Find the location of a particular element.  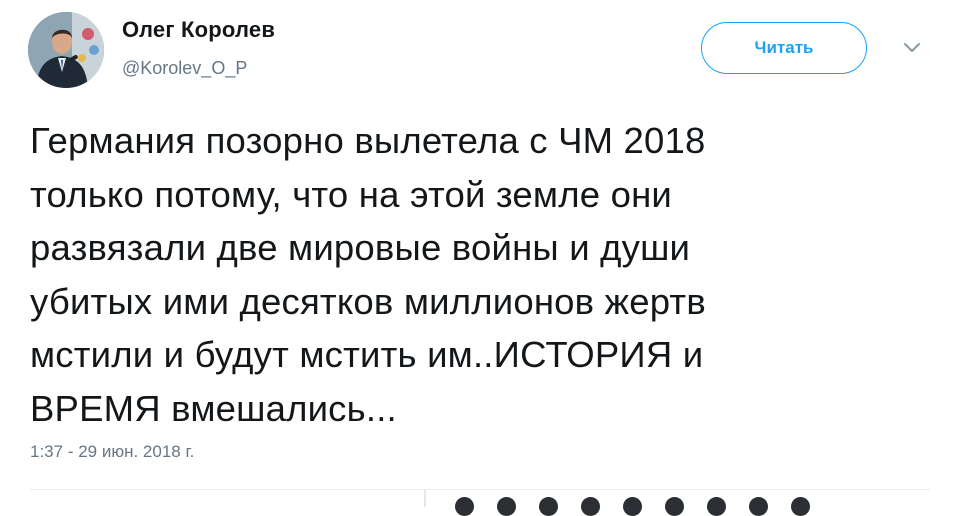

stats-separator is located at coordinates (425, 498).